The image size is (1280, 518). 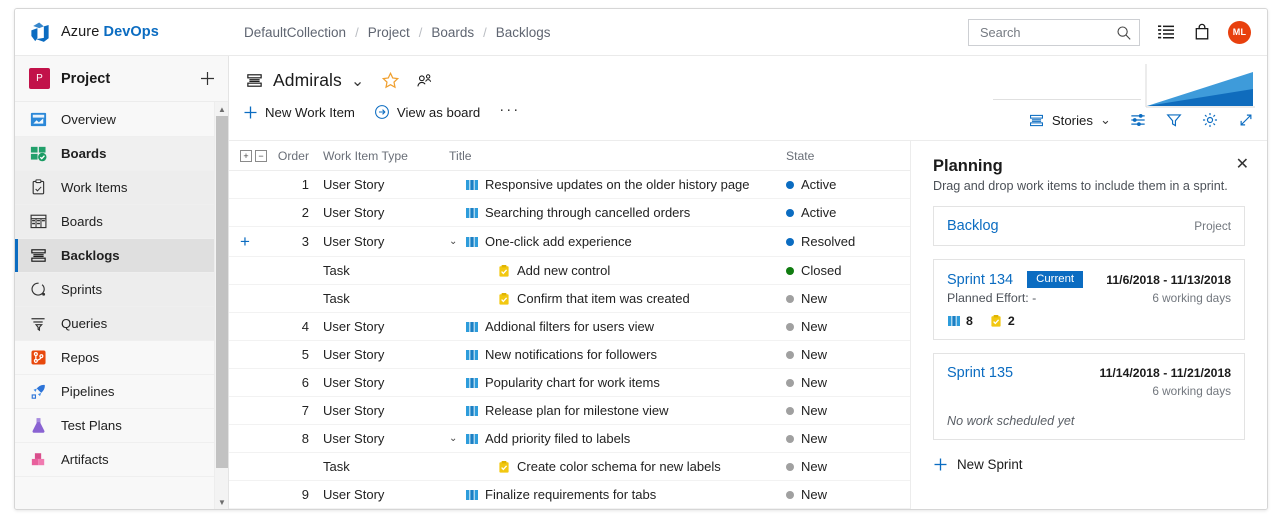 I want to click on search-box, so click(x=1054, y=32).